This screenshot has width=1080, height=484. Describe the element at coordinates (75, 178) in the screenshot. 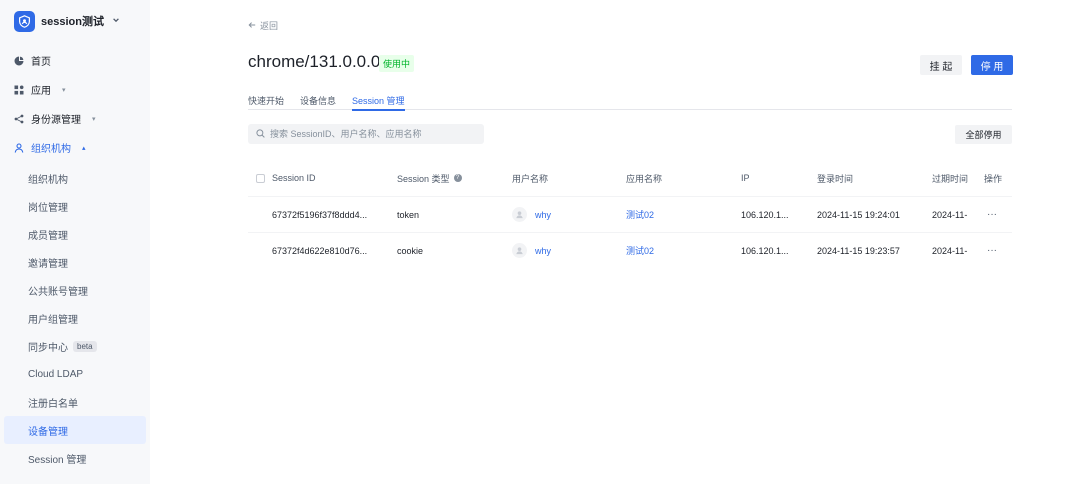

I see `sidebar-subitem-organization: 组织机构` at that location.